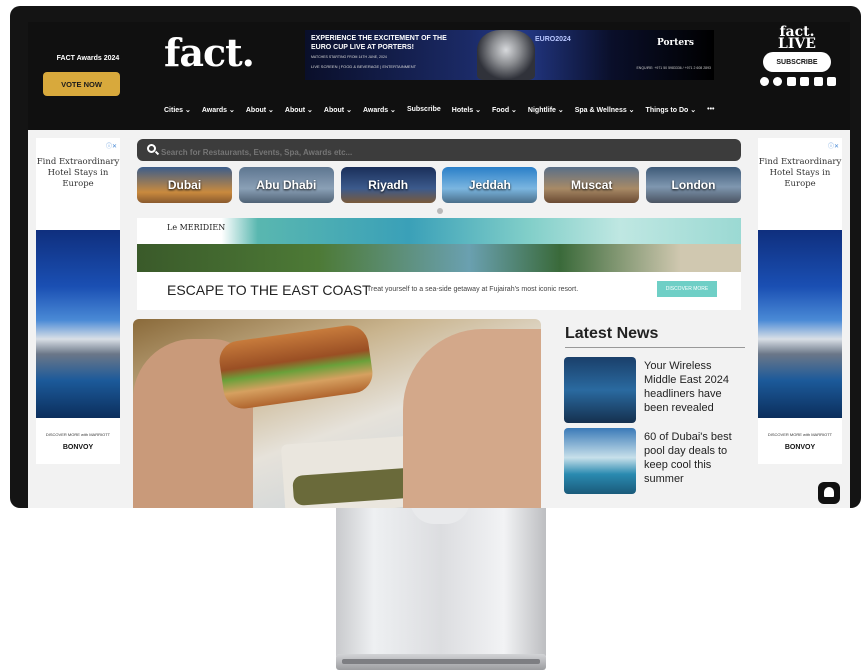 Image resolution: width=861 pixels, height=670 pixels. I want to click on promo-headline: ESCAPE TO THE EAST COAST, so click(269, 290).